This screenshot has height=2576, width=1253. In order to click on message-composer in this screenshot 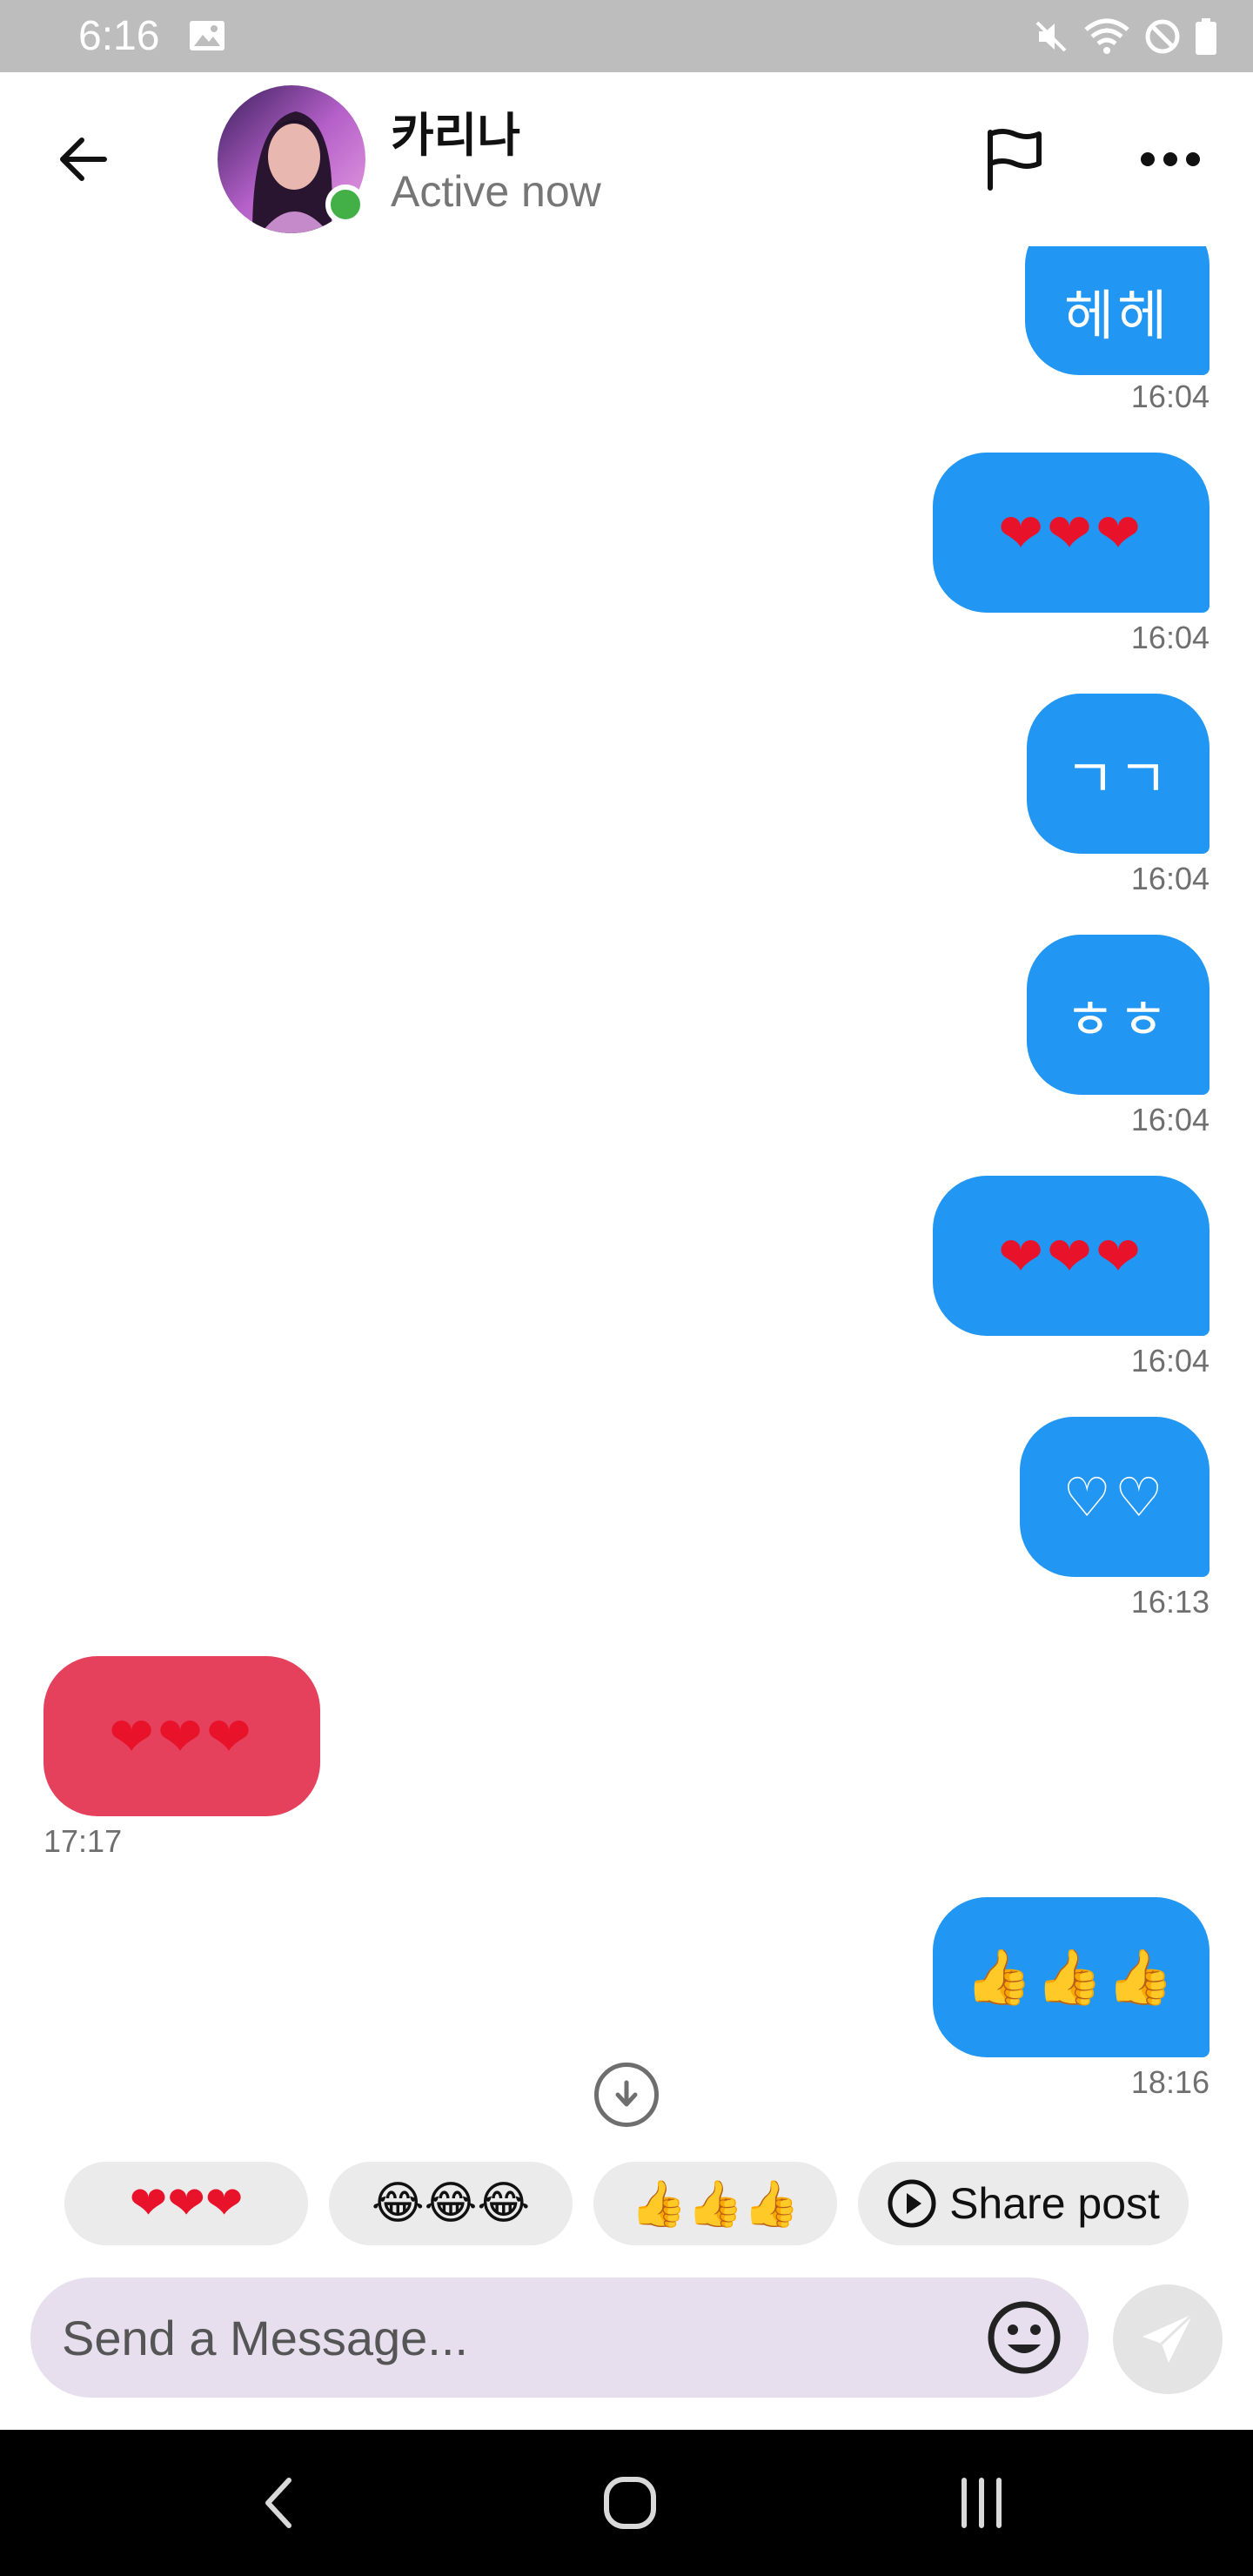, I will do `click(559, 2337)`.